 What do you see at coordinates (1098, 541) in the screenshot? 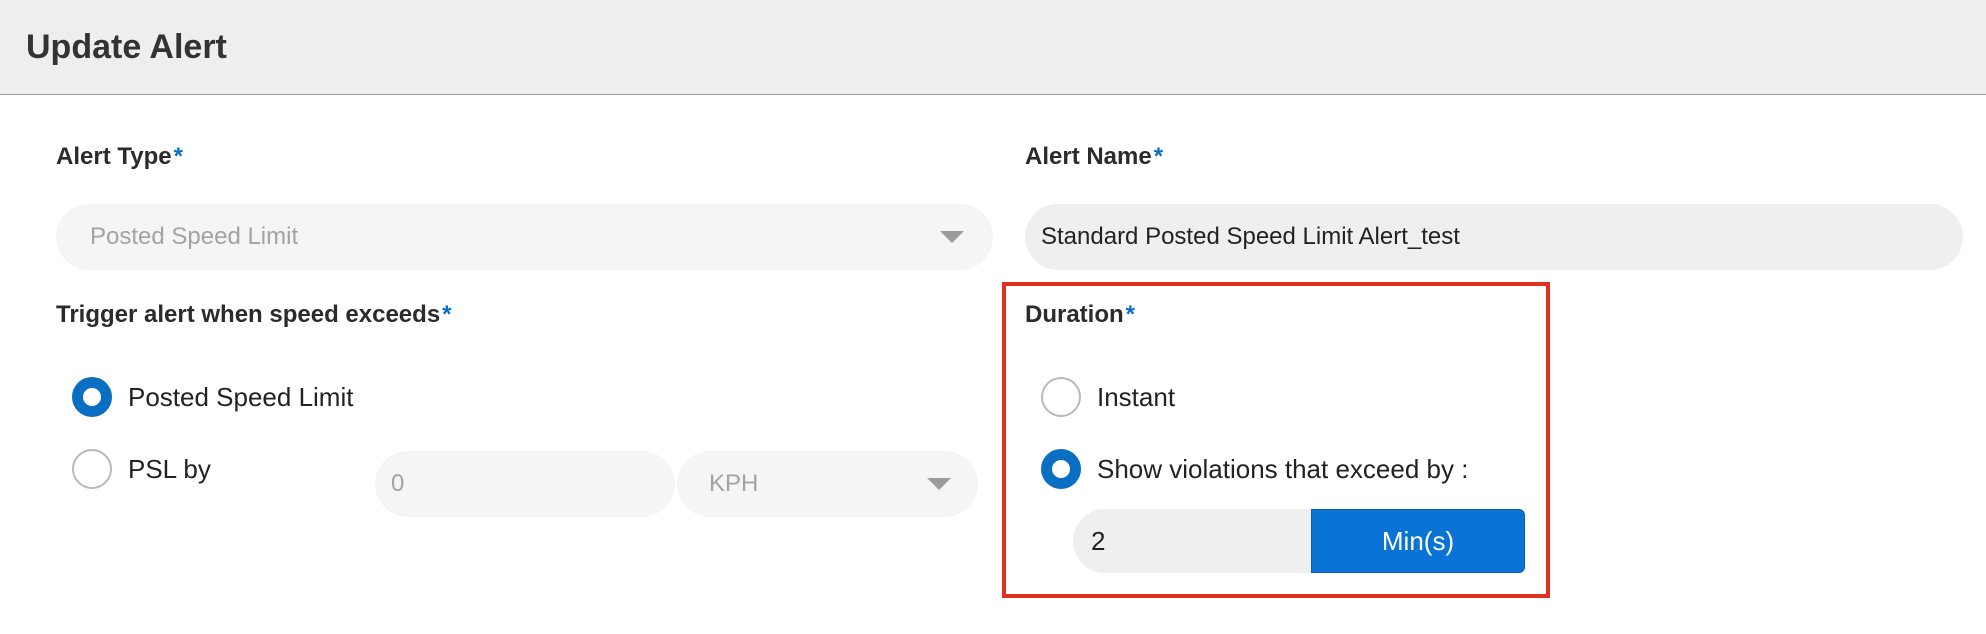
I see `duration-value: 2` at bounding box center [1098, 541].